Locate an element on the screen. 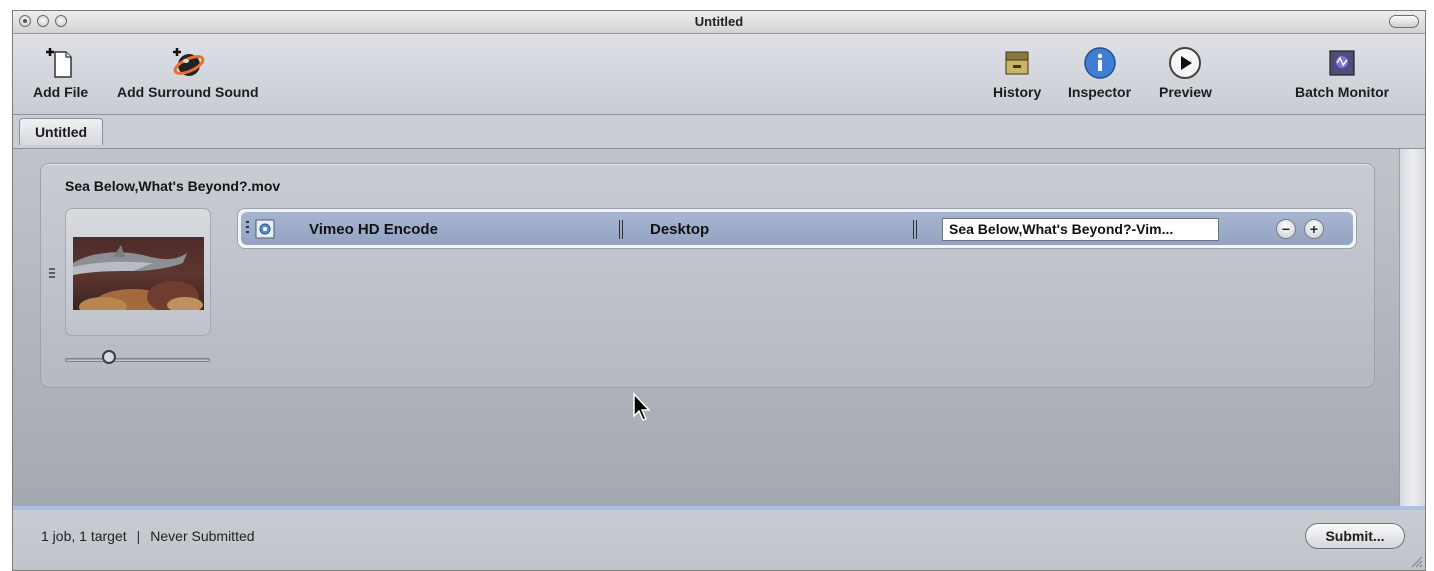  history-button: History is located at coordinates (1017, 73).